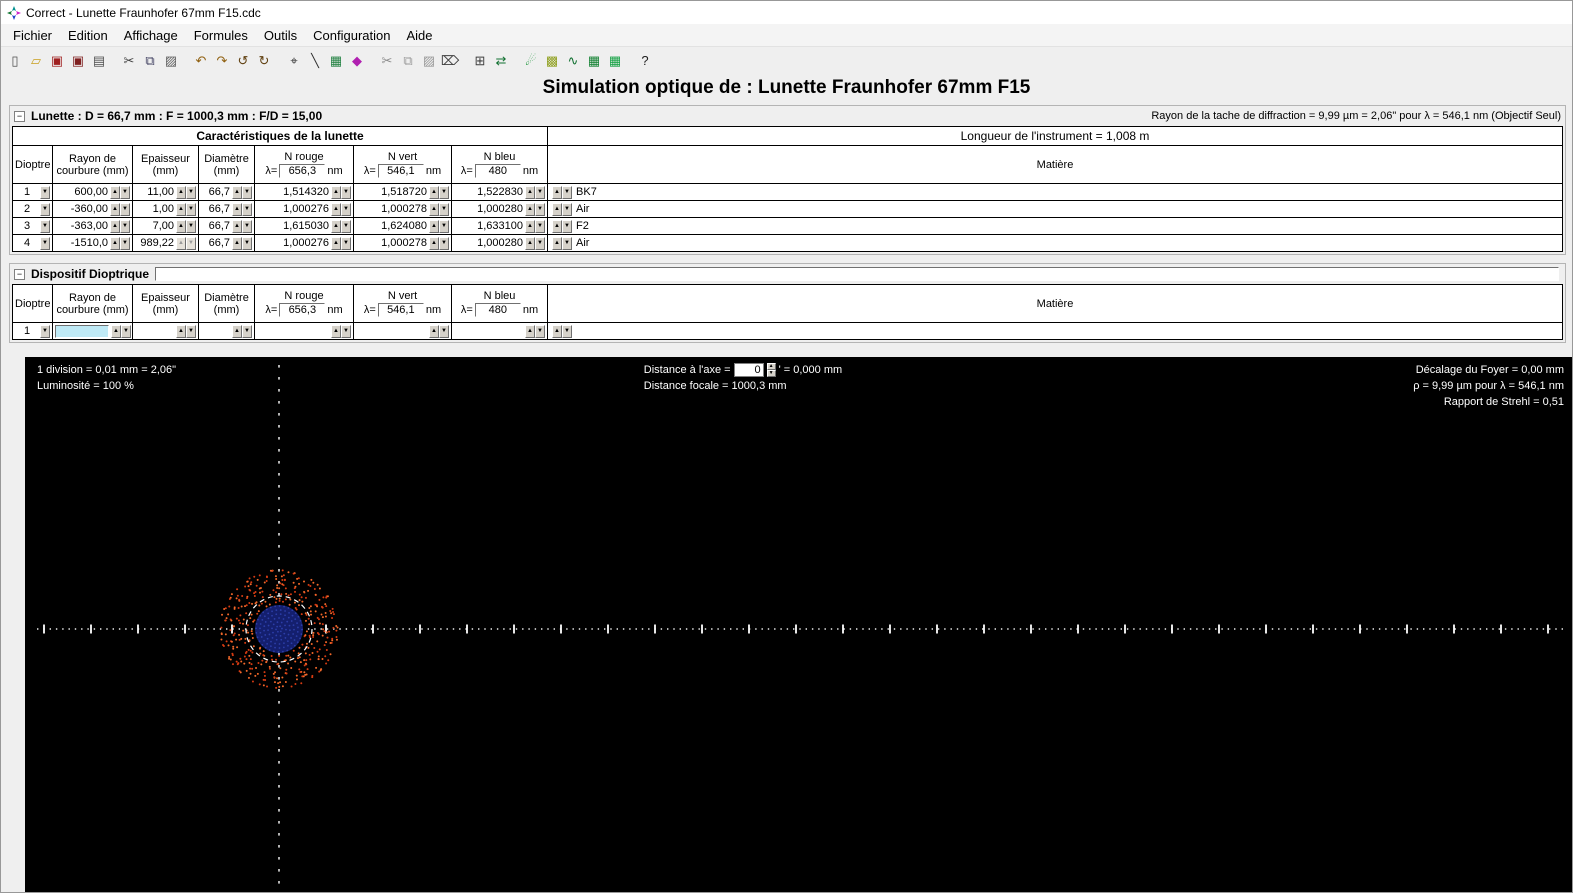 The width and height of the screenshot is (1573, 893). I want to click on menu-fichier: Fichier, so click(32, 35).